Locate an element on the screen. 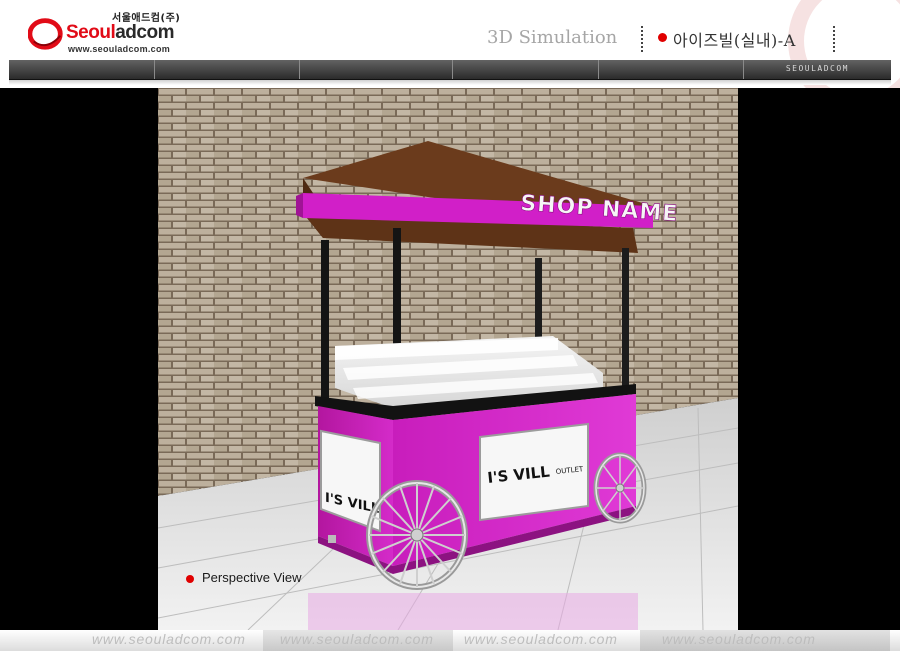 The width and height of the screenshot is (900, 651). nav-shadow is located at coordinates (450, 82).